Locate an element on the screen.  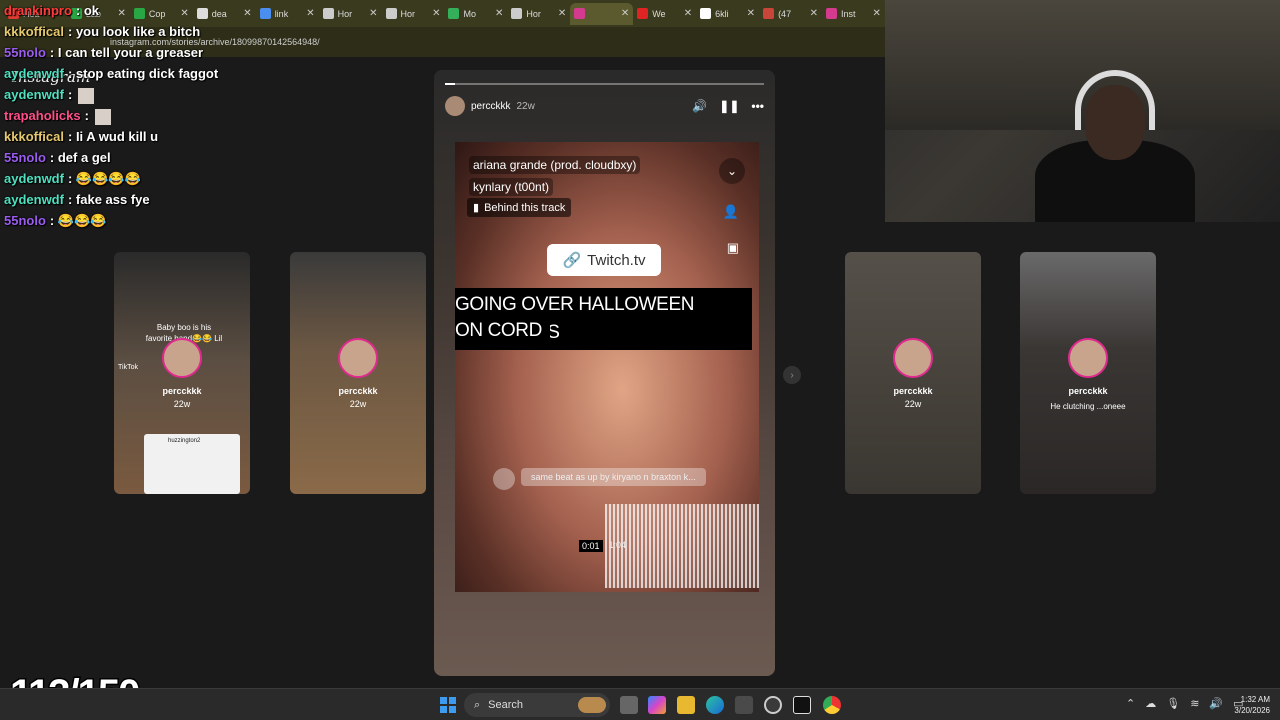
chat-username: 55nolo is located at coordinates (25, 220).